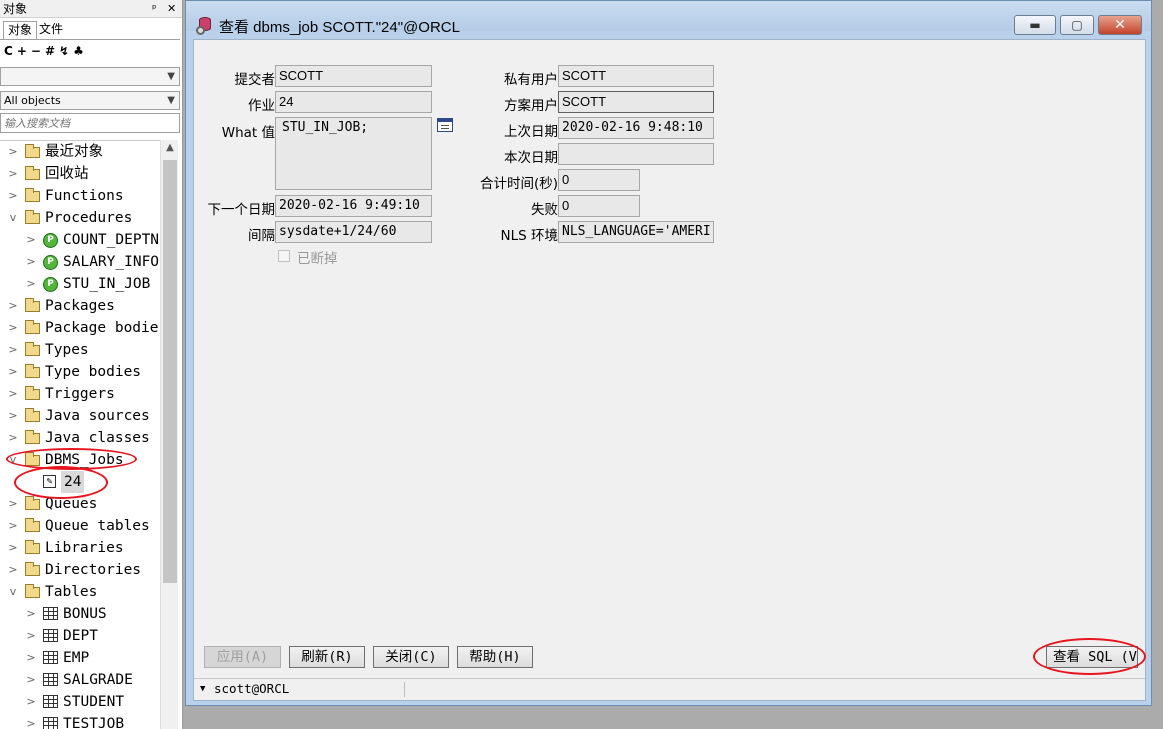 Image resolution: width=1163 pixels, height=729 pixels. I want to click on what-field: STU_IN_JOB;, so click(353, 153).